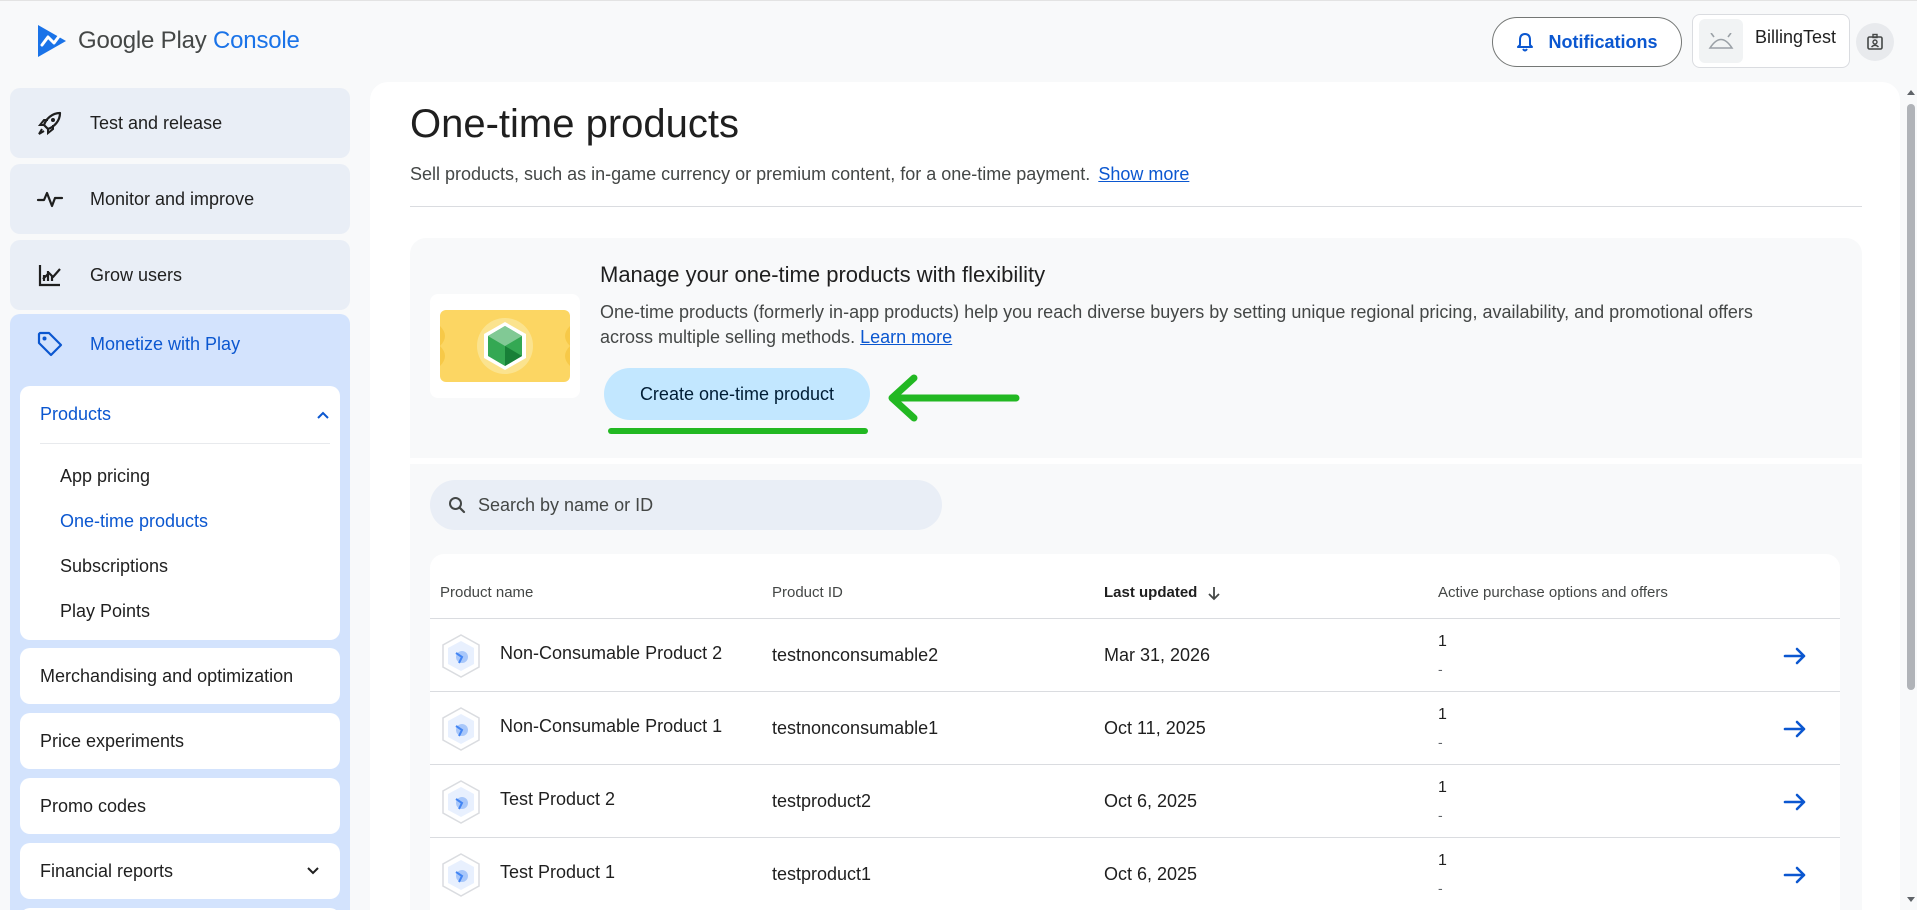  I want to click on sidebar-label-financial-reports: Financial reports, so click(107, 870).